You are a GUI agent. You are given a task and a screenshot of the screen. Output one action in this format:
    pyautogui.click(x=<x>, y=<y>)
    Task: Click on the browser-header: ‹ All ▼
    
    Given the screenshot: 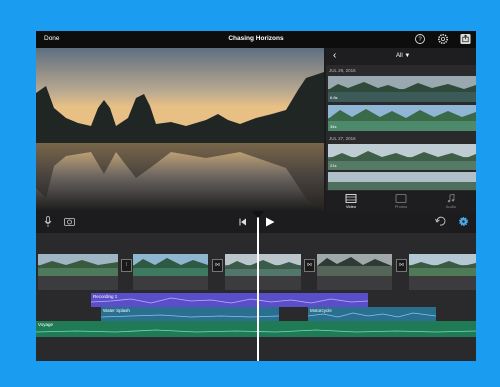 What is the action you would take?
    pyautogui.click(x=401, y=56)
    